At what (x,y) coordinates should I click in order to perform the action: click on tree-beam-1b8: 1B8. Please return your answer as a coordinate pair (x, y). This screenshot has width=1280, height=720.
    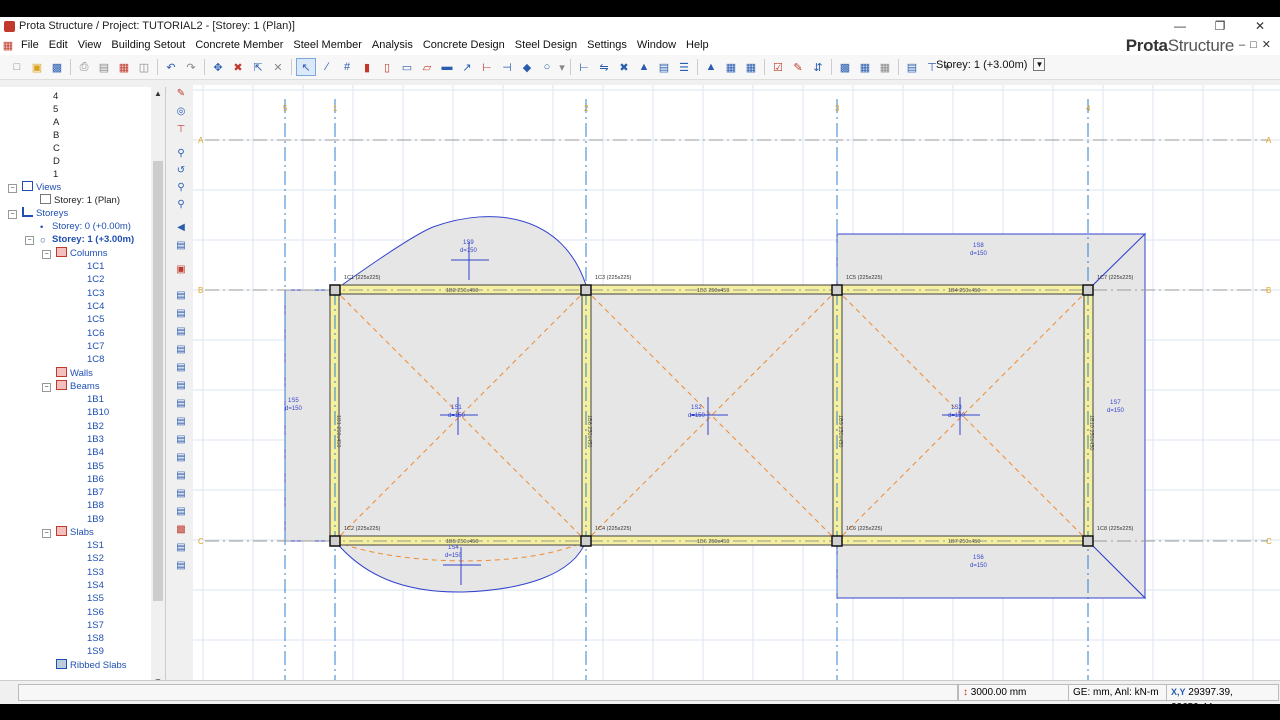
    Looking at the image, I should click on (95, 505).